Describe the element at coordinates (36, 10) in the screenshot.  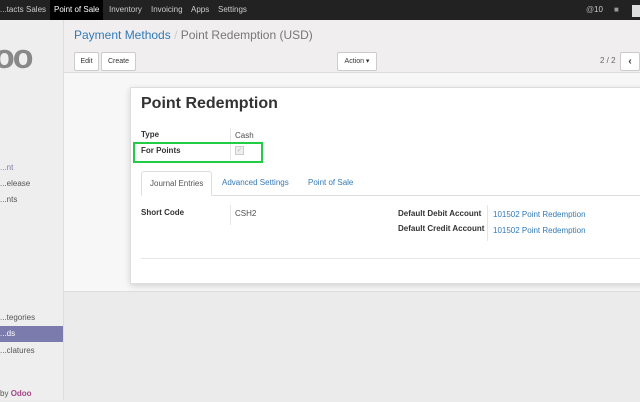
I see `menu-sales: Sales` at that location.